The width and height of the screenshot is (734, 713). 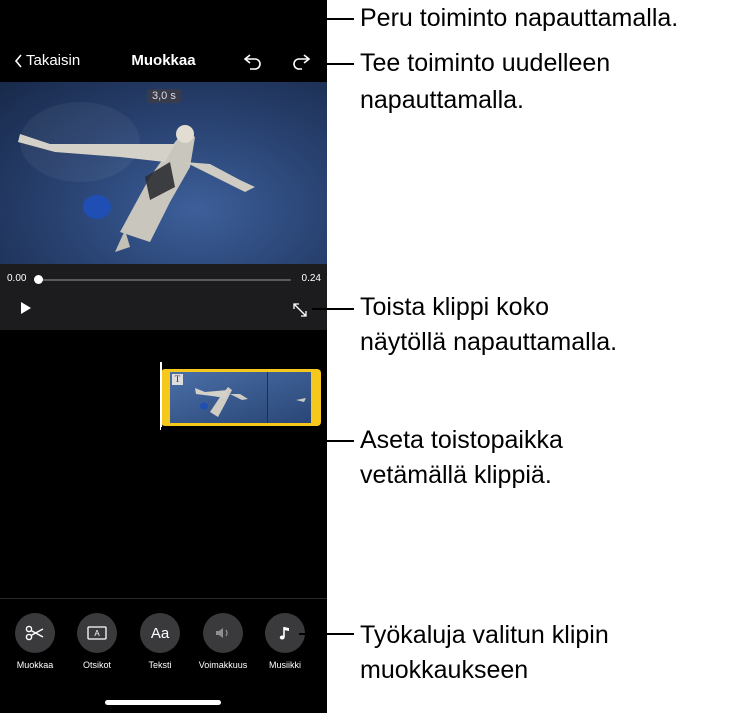 What do you see at coordinates (223, 665) in the screenshot?
I see `tool-label: Voimakkuus` at bounding box center [223, 665].